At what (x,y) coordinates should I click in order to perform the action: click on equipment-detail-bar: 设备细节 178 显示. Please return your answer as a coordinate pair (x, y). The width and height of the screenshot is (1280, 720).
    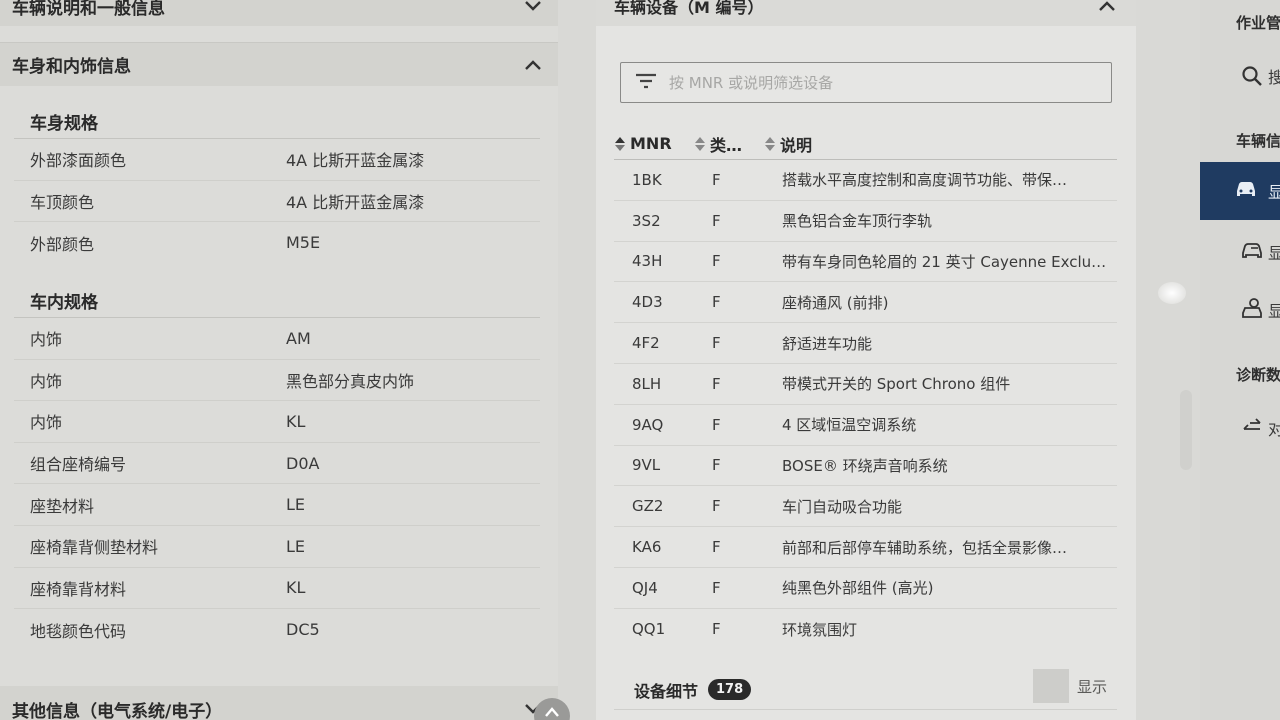
    Looking at the image, I should click on (865, 689).